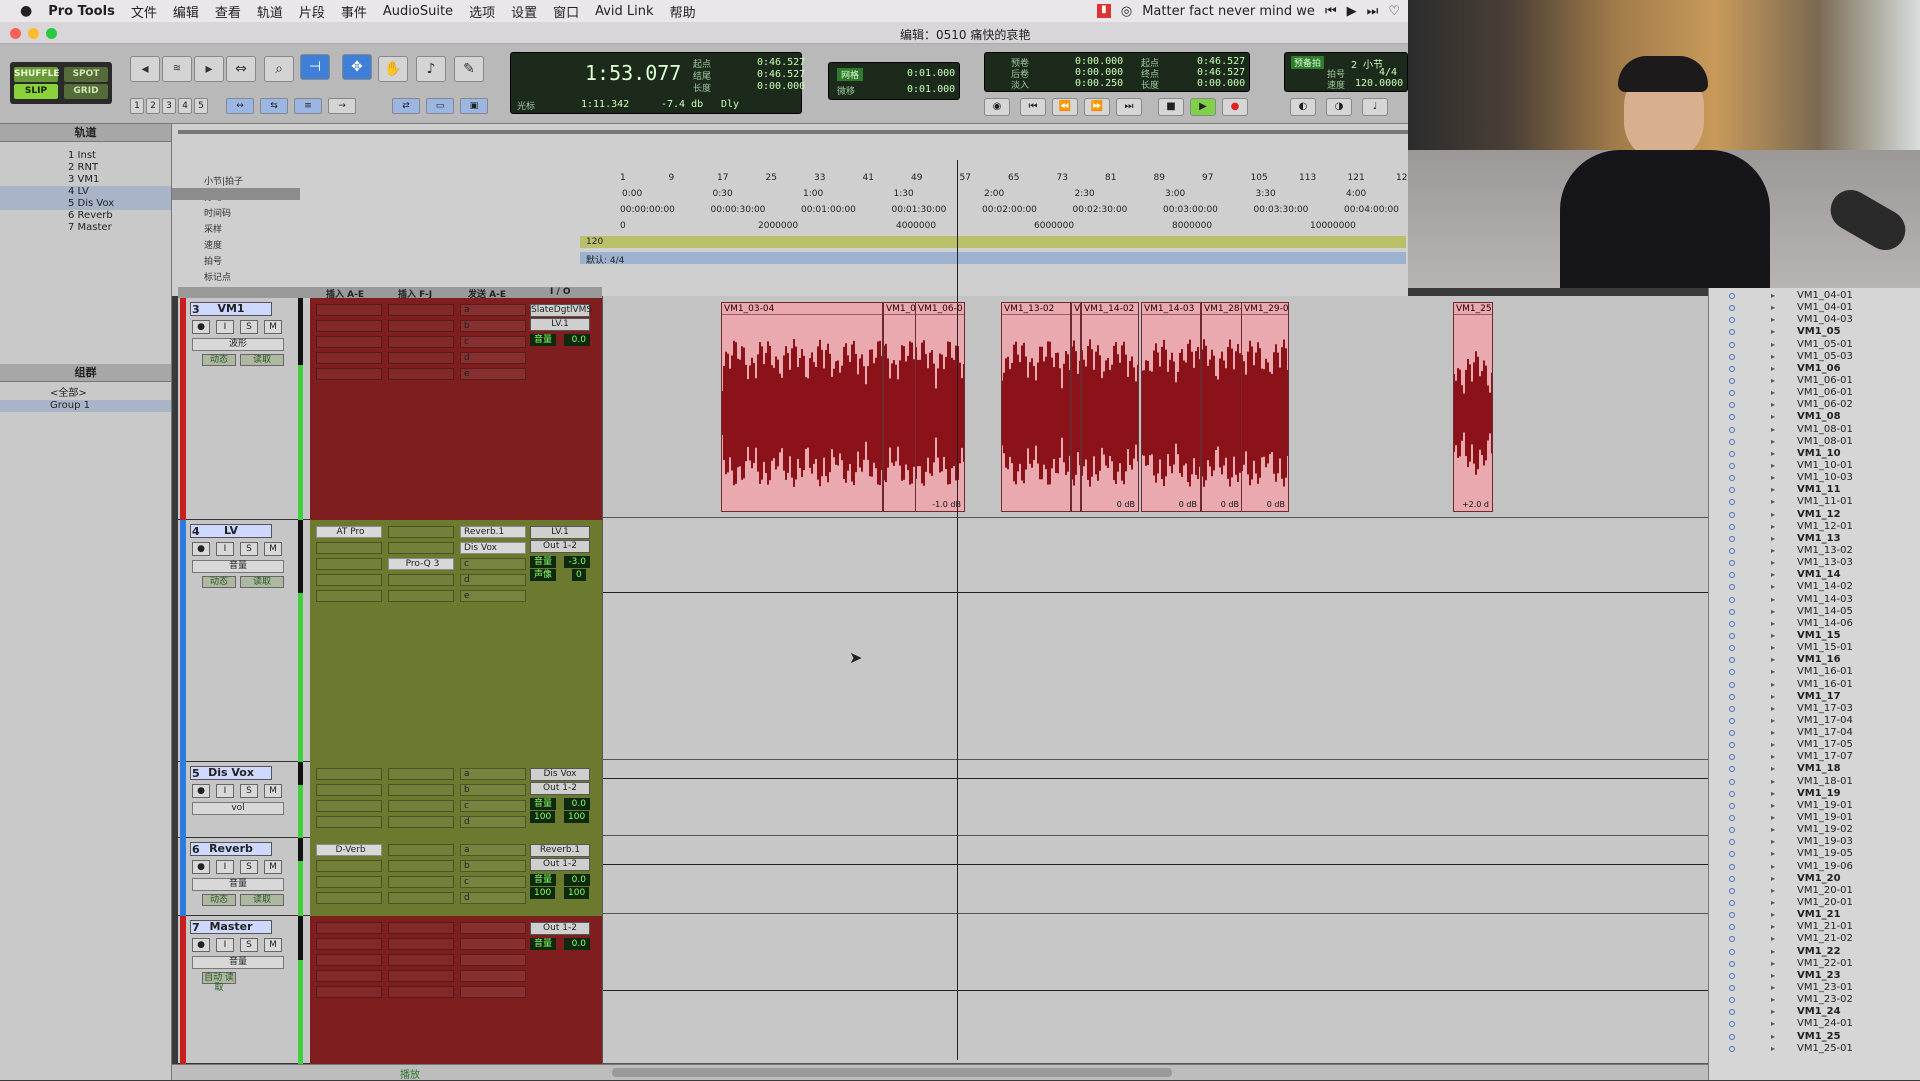 This screenshot has width=1920, height=1081. What do you see at coordinates (1814, 308) in the screenshot?
I see `clip-list-item: ▸ VM1_04-01` at bounding box center [1814, 308].